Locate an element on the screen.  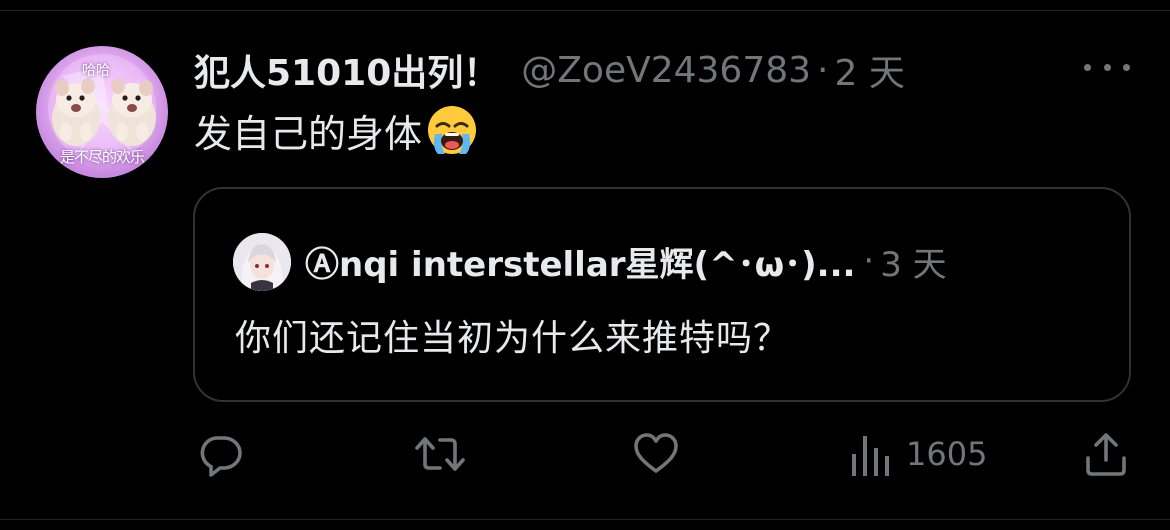
views-count: 1605 is located at coordinates (947, 454).